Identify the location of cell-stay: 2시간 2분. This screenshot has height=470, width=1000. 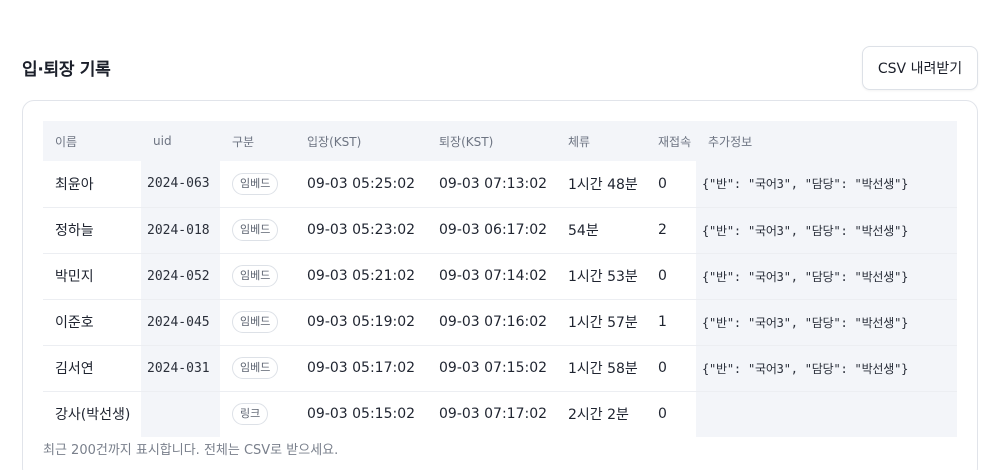
(598, 415).